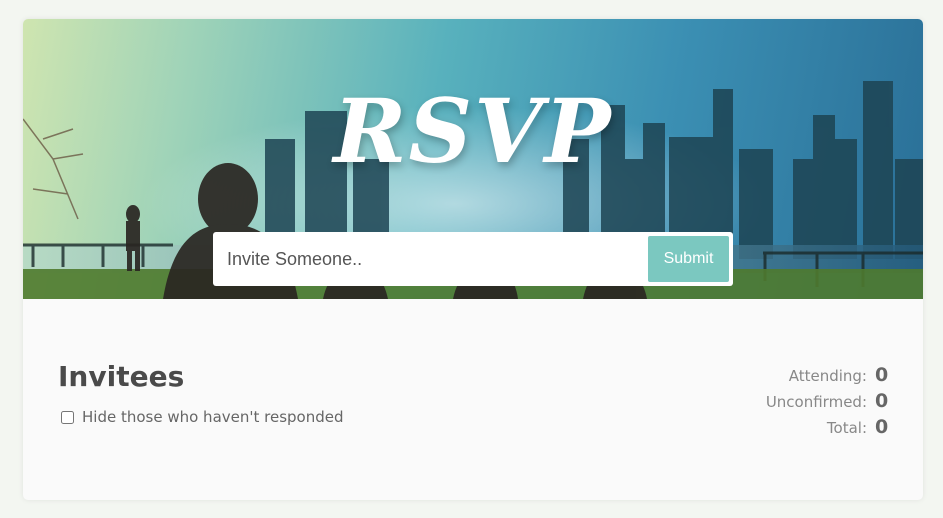 The height and width of the screenshot is (518, 943). I want to click on rsvp-stats: Attending: 0 Unconfirmed: 0 Total: 0, so click(763, 403).